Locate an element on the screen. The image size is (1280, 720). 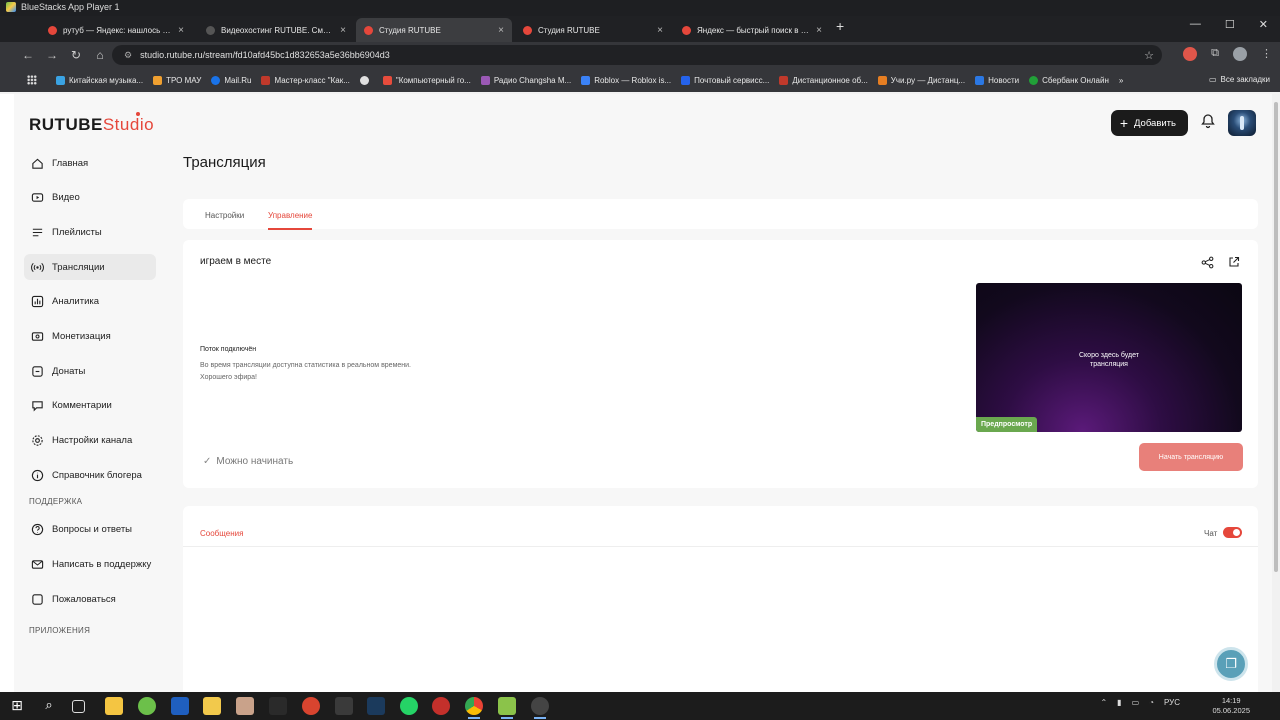
minimize-icon: — is located at coordinates (1195, 24).